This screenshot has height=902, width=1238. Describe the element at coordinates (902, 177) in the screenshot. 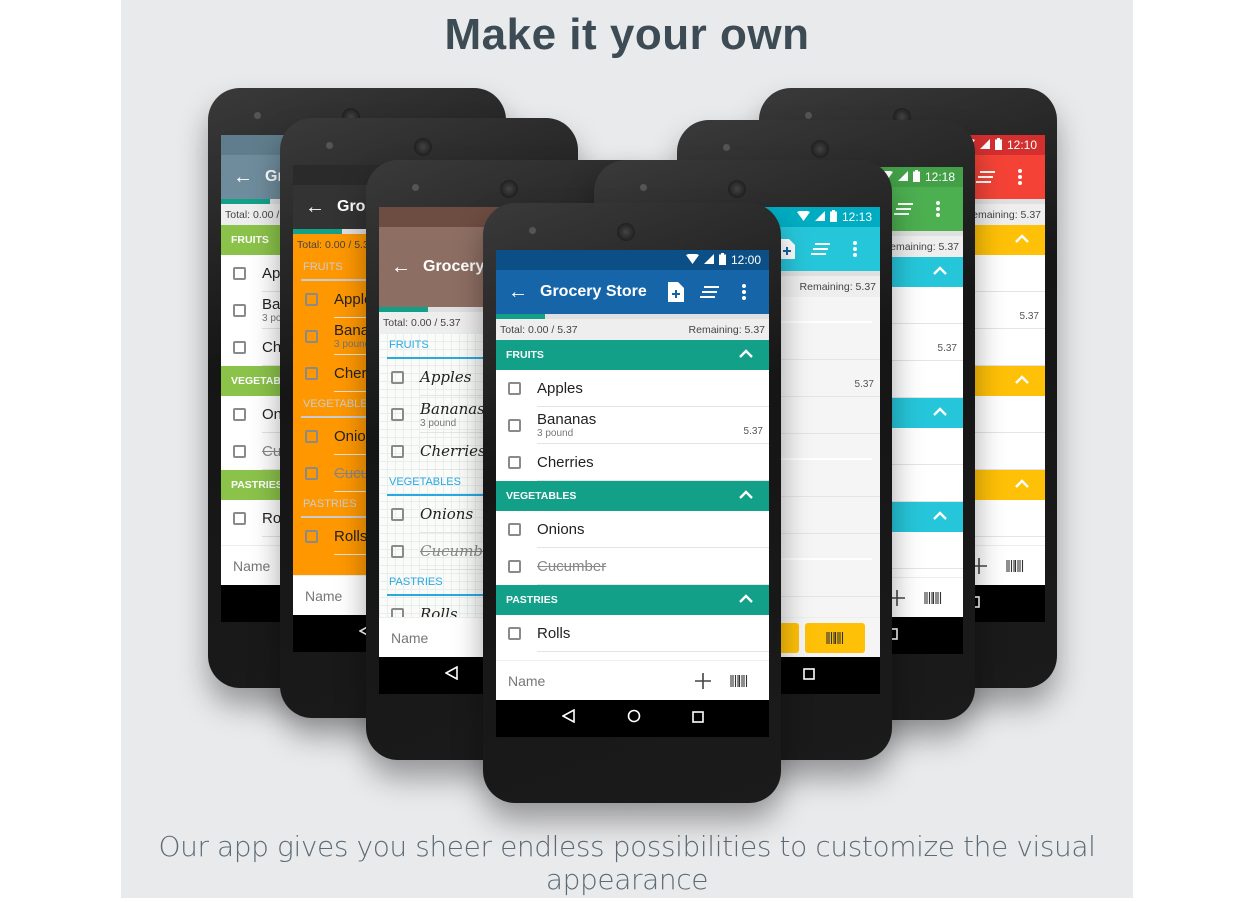

I see `signal-icon` at that location.